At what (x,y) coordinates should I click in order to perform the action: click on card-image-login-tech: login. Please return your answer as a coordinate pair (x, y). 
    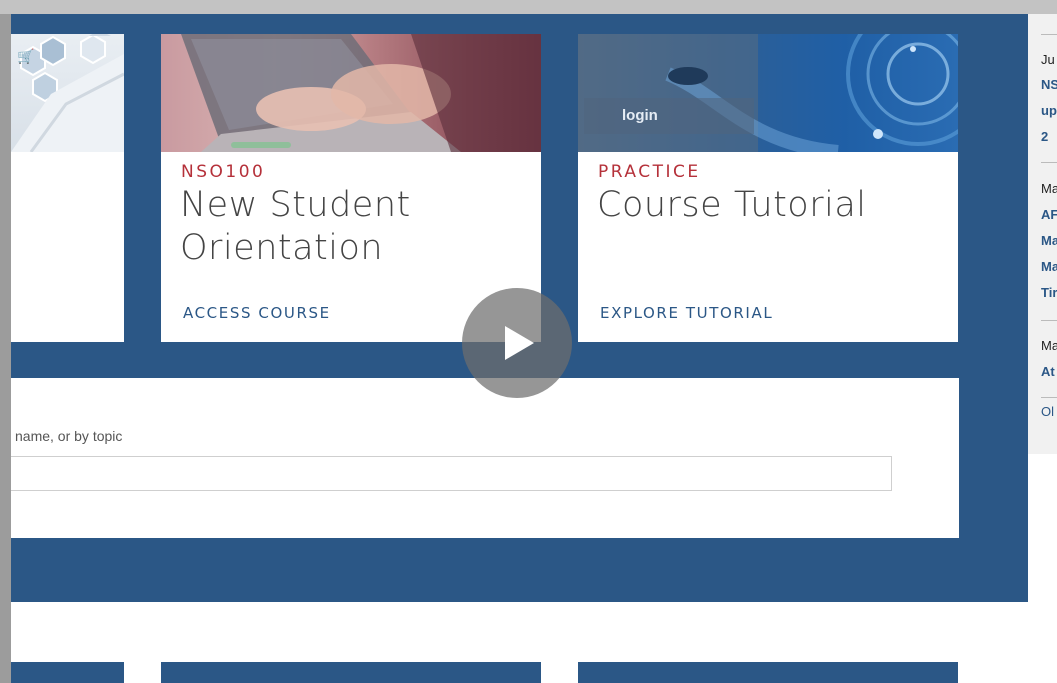
    Looking at the image, I should click on (768, 93).